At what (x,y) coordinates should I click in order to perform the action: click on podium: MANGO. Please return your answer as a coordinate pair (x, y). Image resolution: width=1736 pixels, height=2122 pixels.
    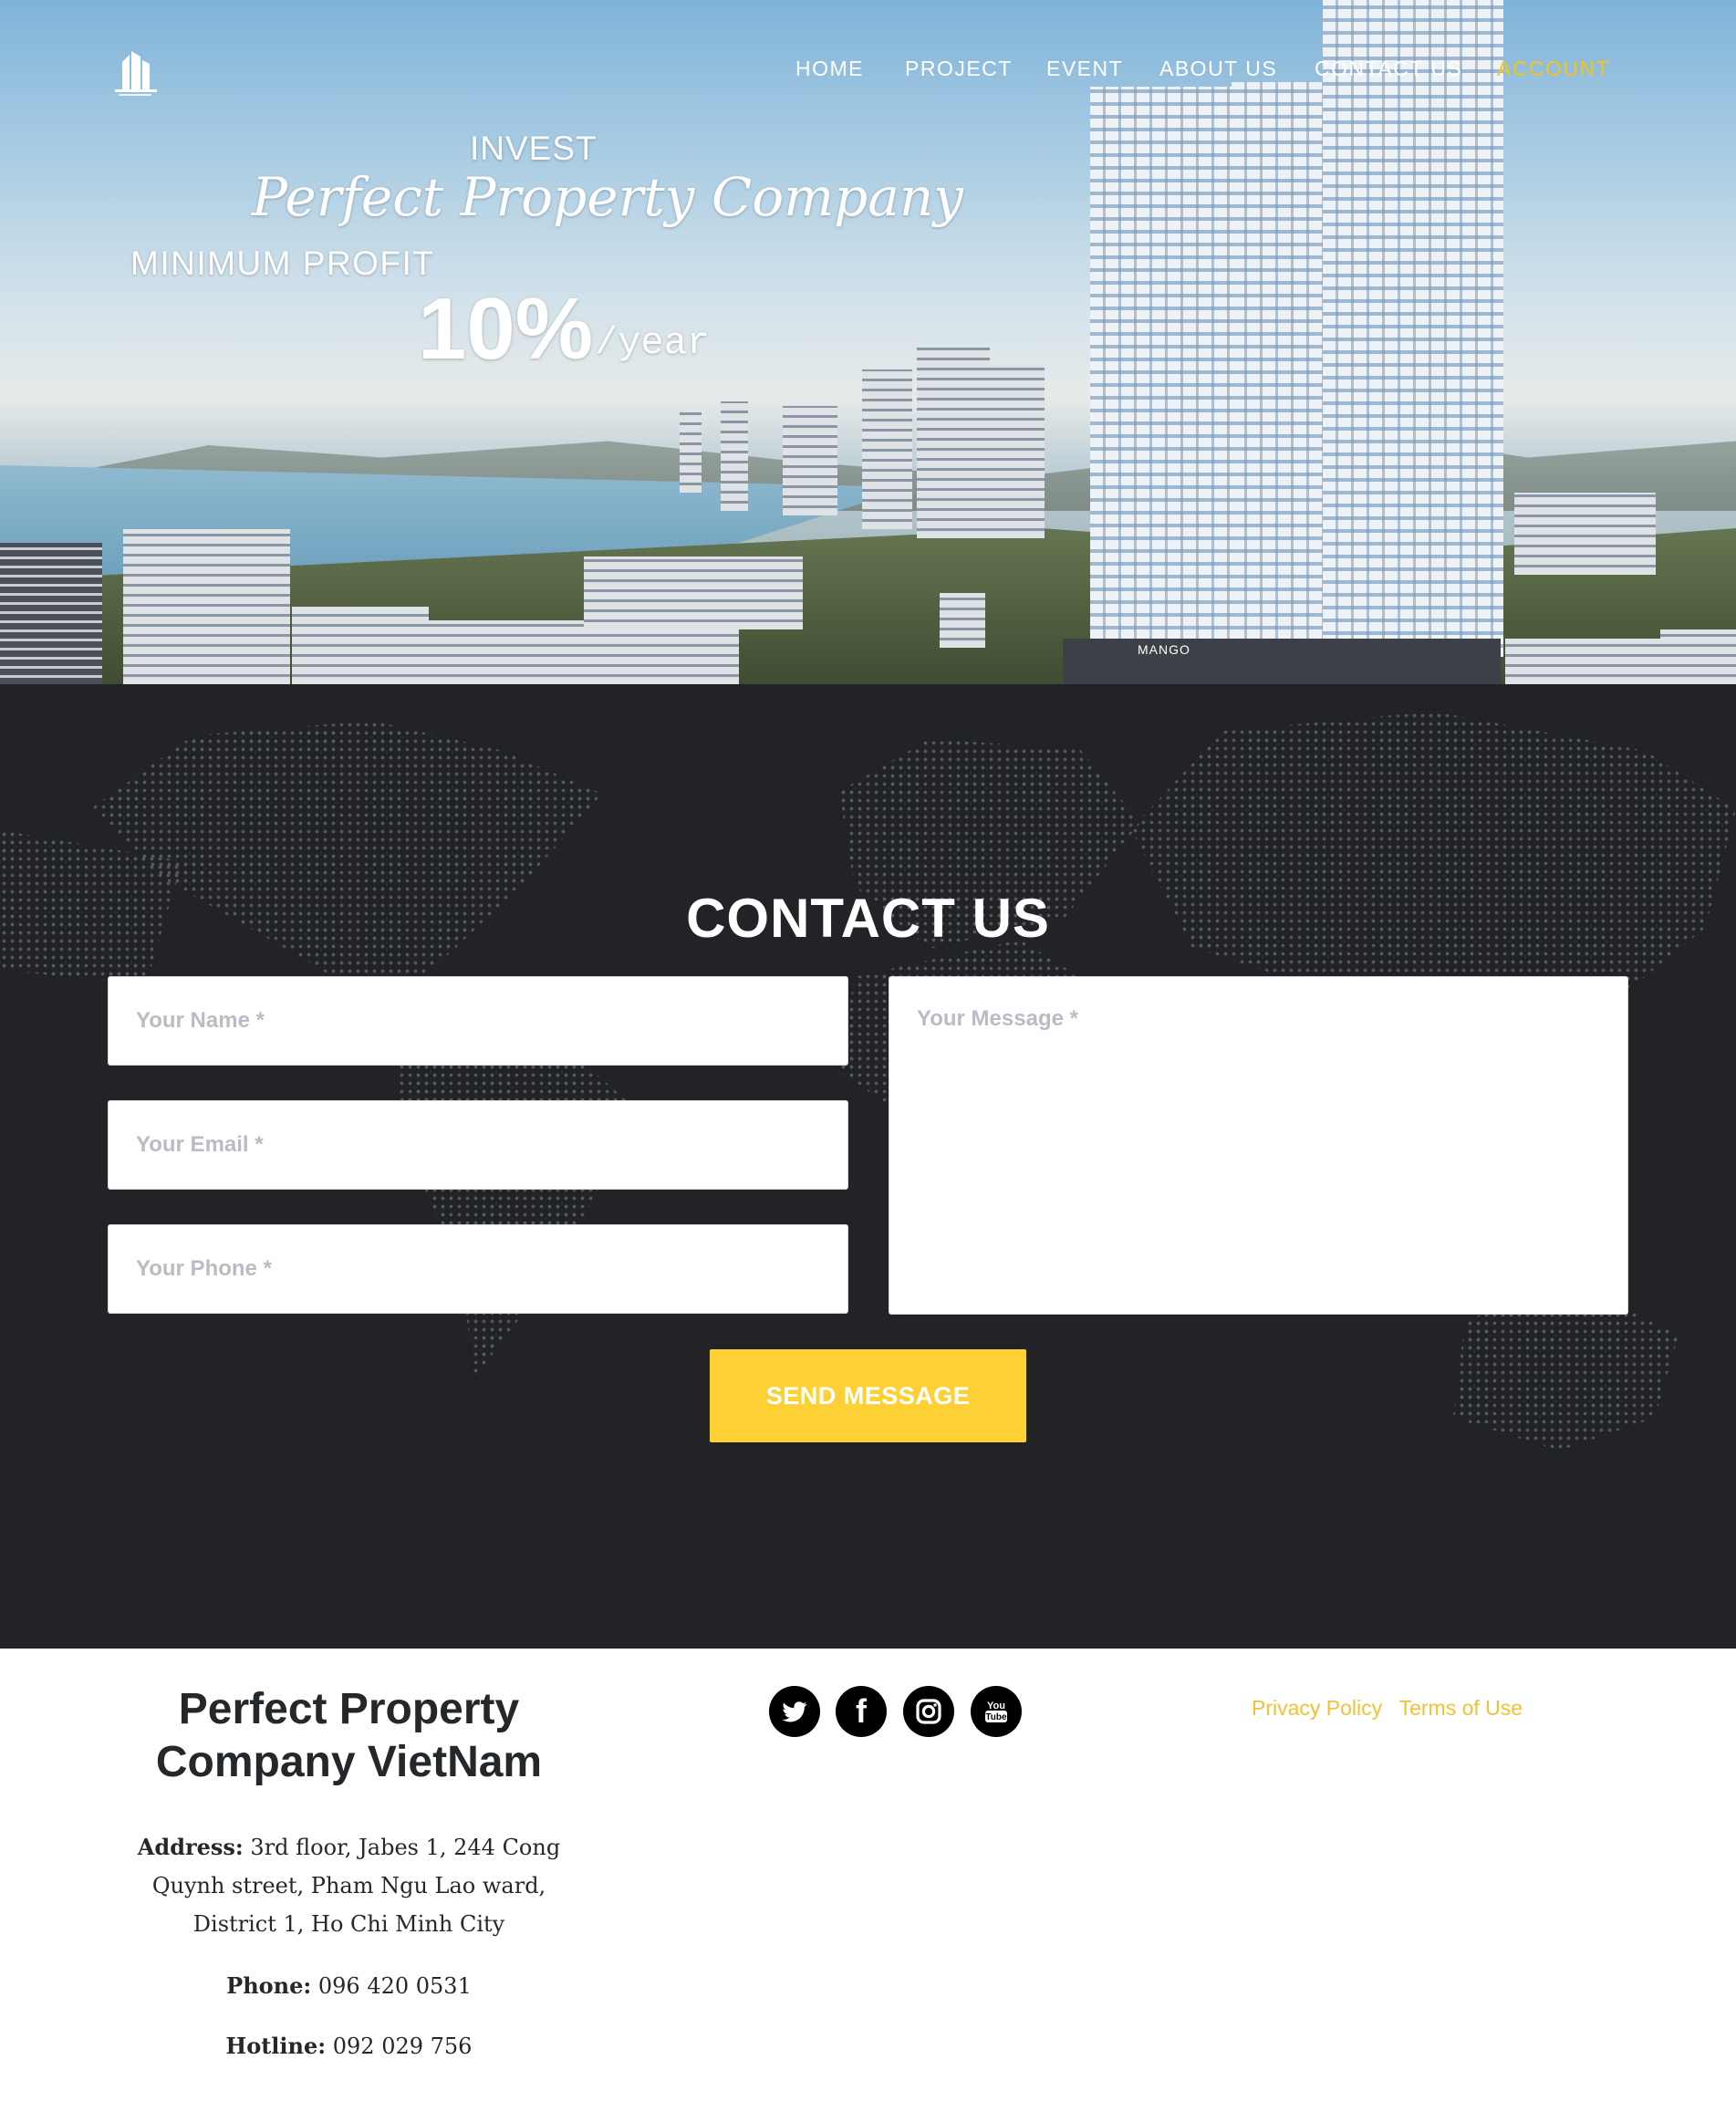
    Looking at the image, I should click on (1282, 662).